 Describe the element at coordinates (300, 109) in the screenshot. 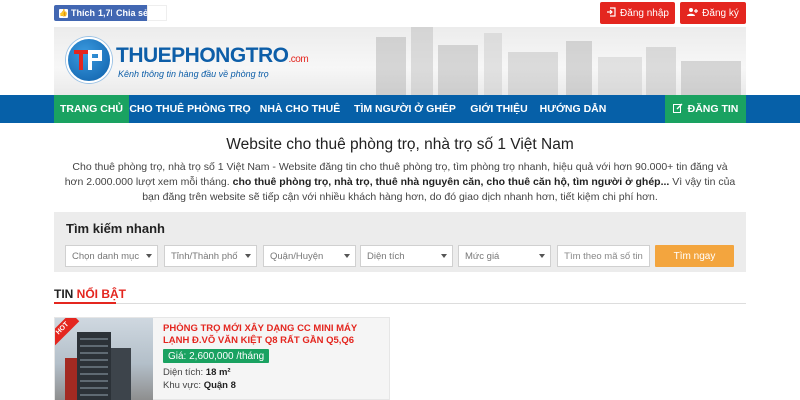

I see `nav-item-house-rental: NHÀ CHO THUÊ` at that location.